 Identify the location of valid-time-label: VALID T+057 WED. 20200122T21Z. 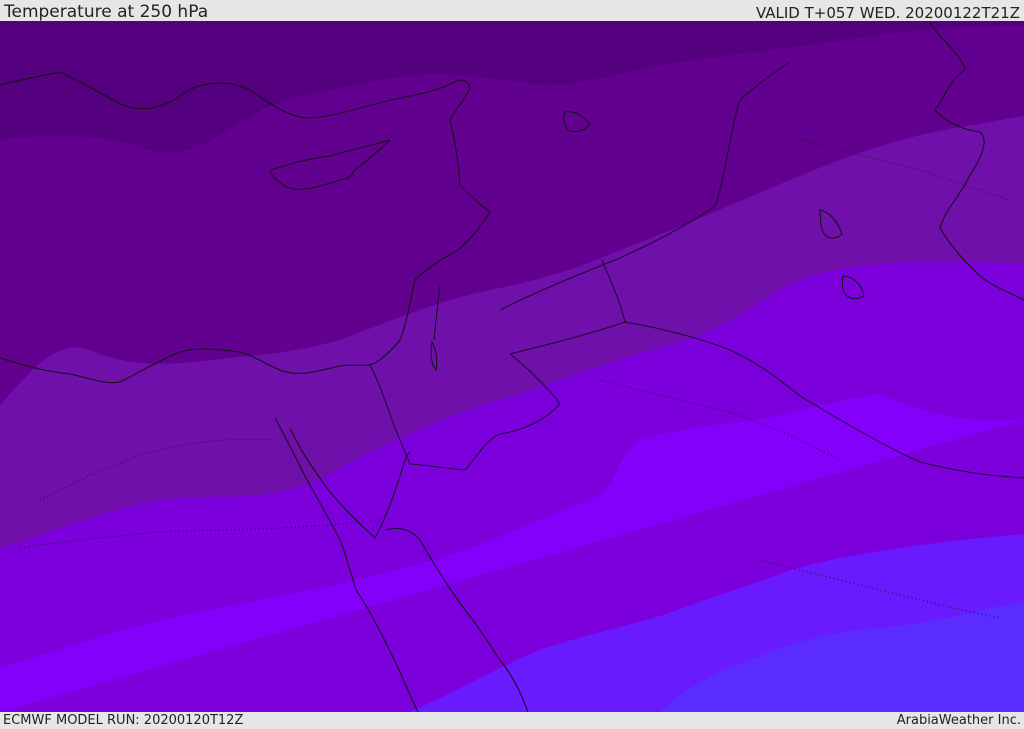
(887, 13).